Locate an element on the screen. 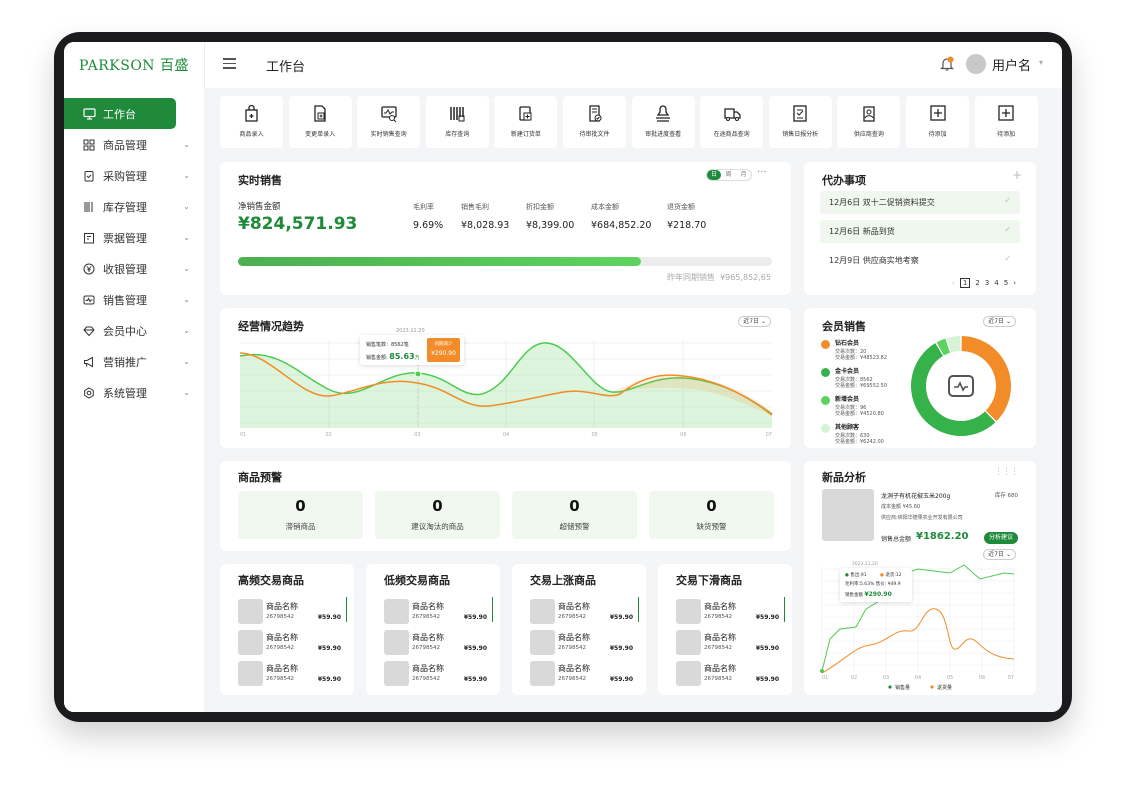  change-order-entry-shortcut: 变更单录入 is located at coordinates (320, 122).